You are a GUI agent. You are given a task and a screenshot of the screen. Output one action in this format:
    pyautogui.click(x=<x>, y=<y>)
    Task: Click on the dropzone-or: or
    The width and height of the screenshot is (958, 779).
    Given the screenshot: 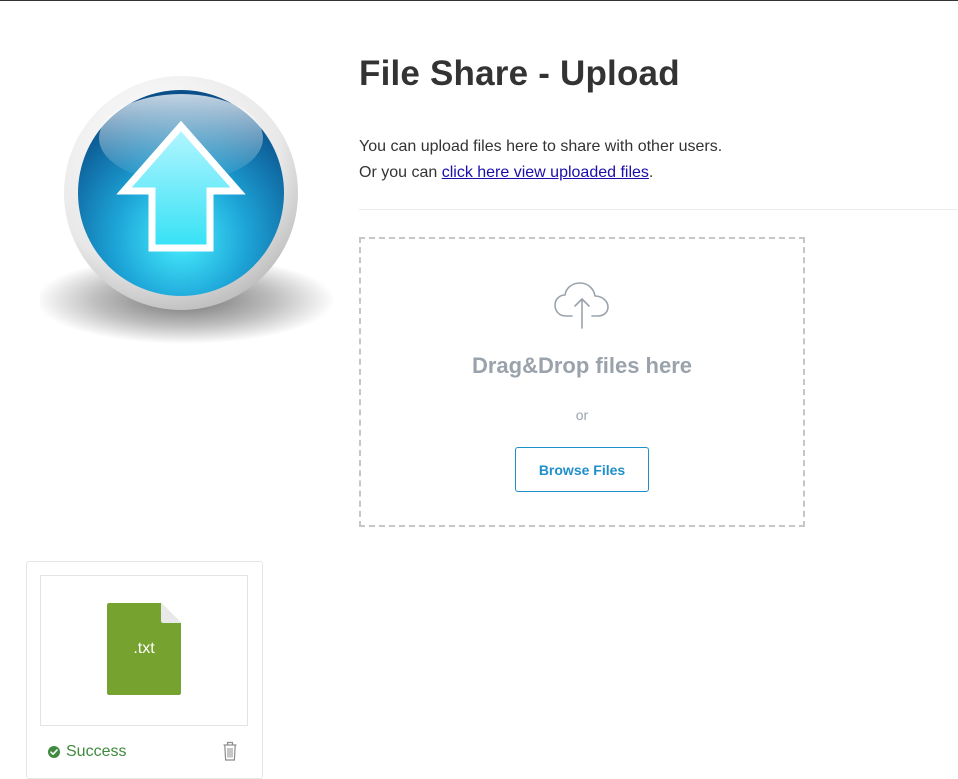 What is the action you would take?
    pyautogui.click(x=582, y=415)
    